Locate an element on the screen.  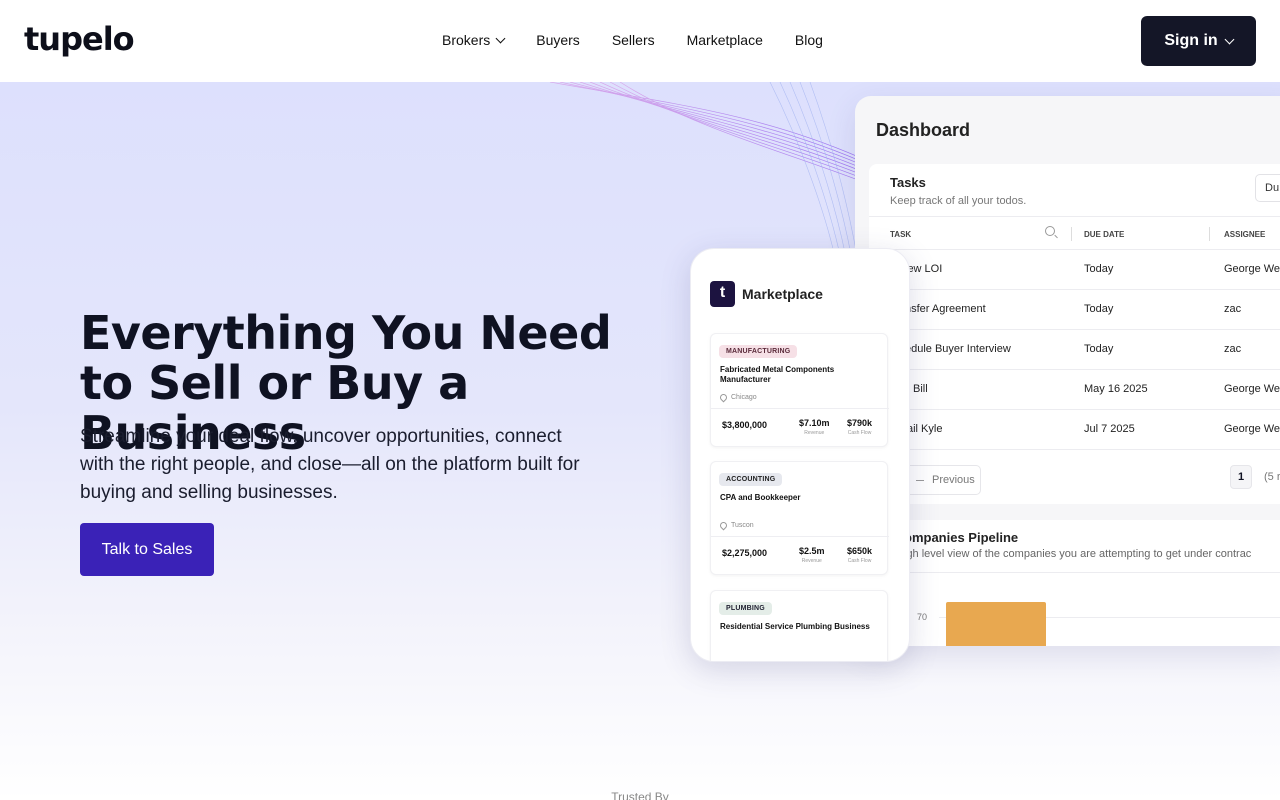
listing-price: $2,275,000 is located at coordinates (745, 553).